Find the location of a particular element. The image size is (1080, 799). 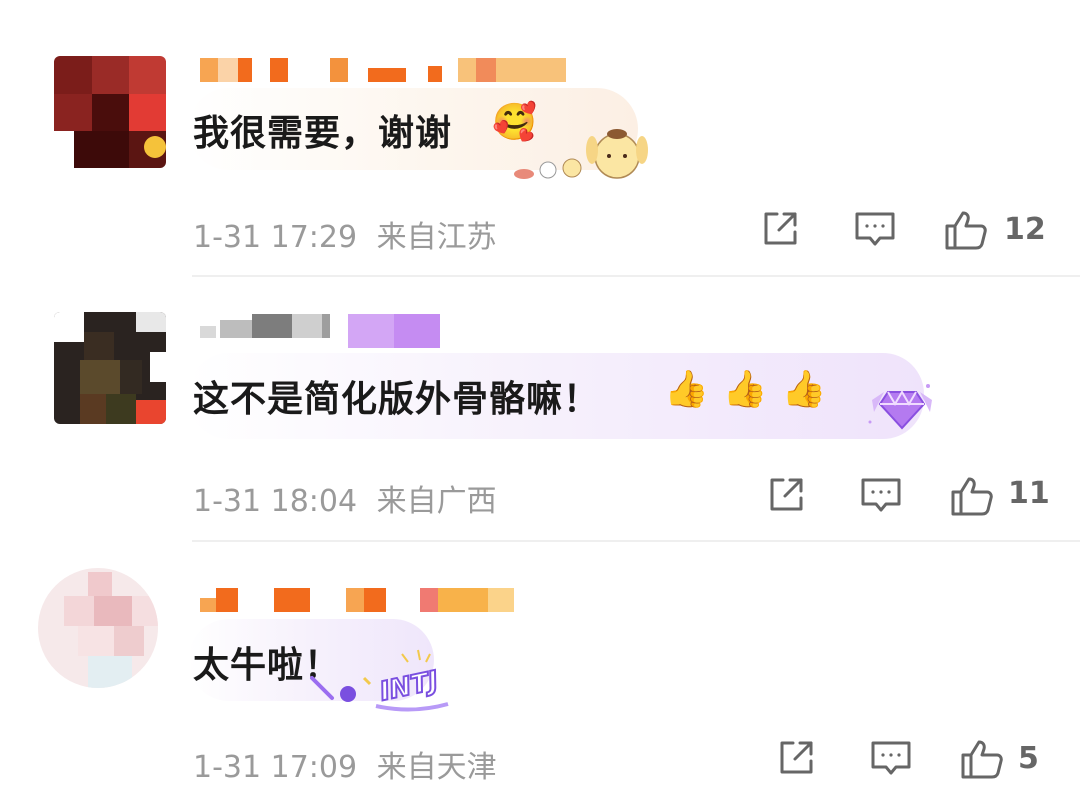

comment-time: 1-31 17:09 is located at coordinates (275, 767).